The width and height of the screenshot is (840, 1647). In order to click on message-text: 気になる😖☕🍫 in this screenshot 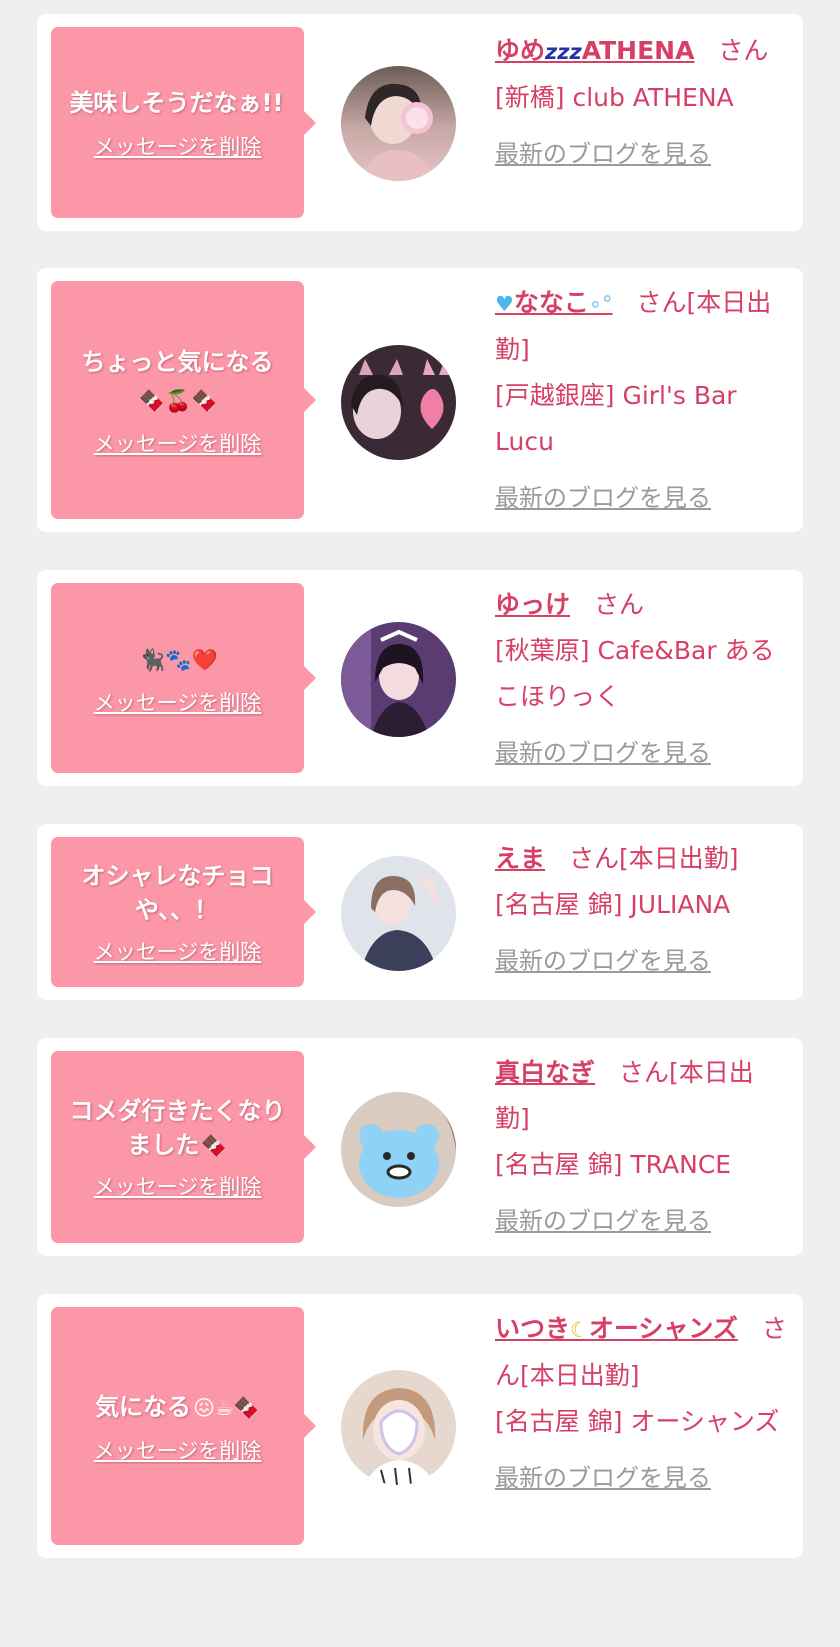, I will do `click(177, 1406)`.